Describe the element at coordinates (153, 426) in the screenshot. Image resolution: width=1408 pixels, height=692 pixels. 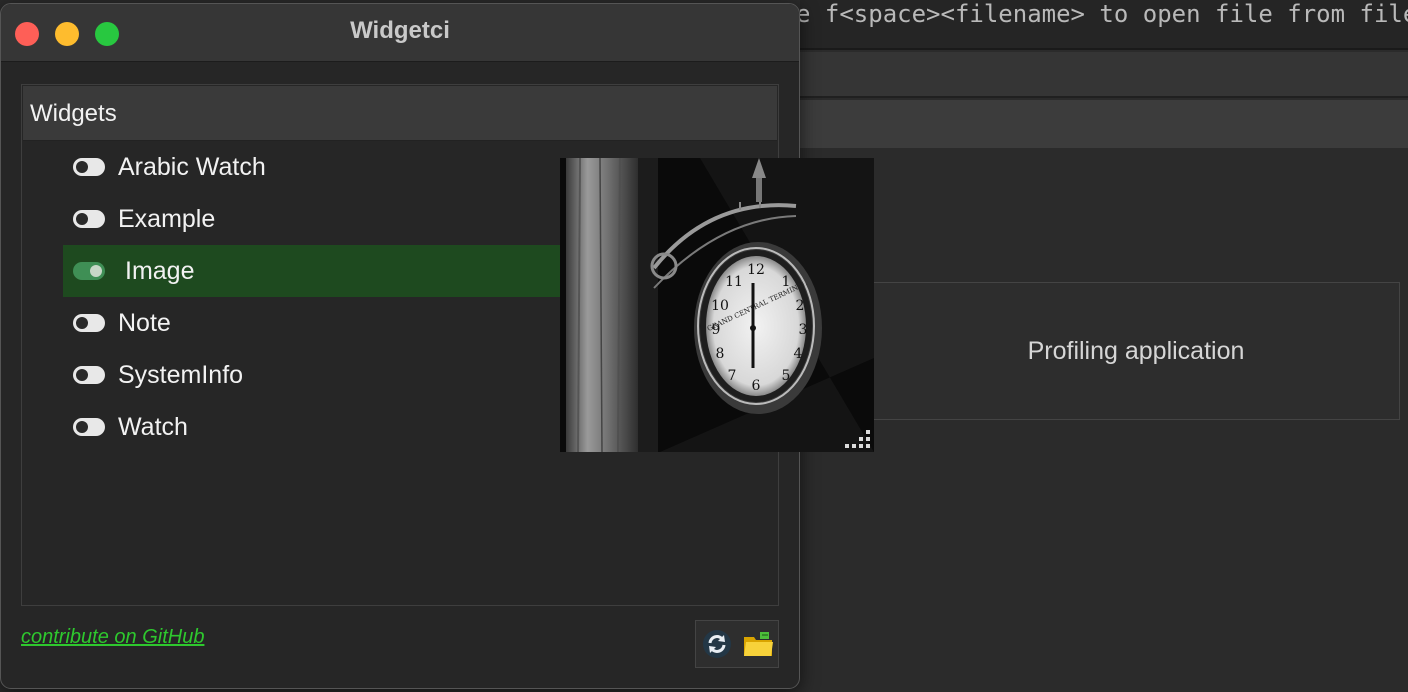
I see `widget-label: Watch` at that location.